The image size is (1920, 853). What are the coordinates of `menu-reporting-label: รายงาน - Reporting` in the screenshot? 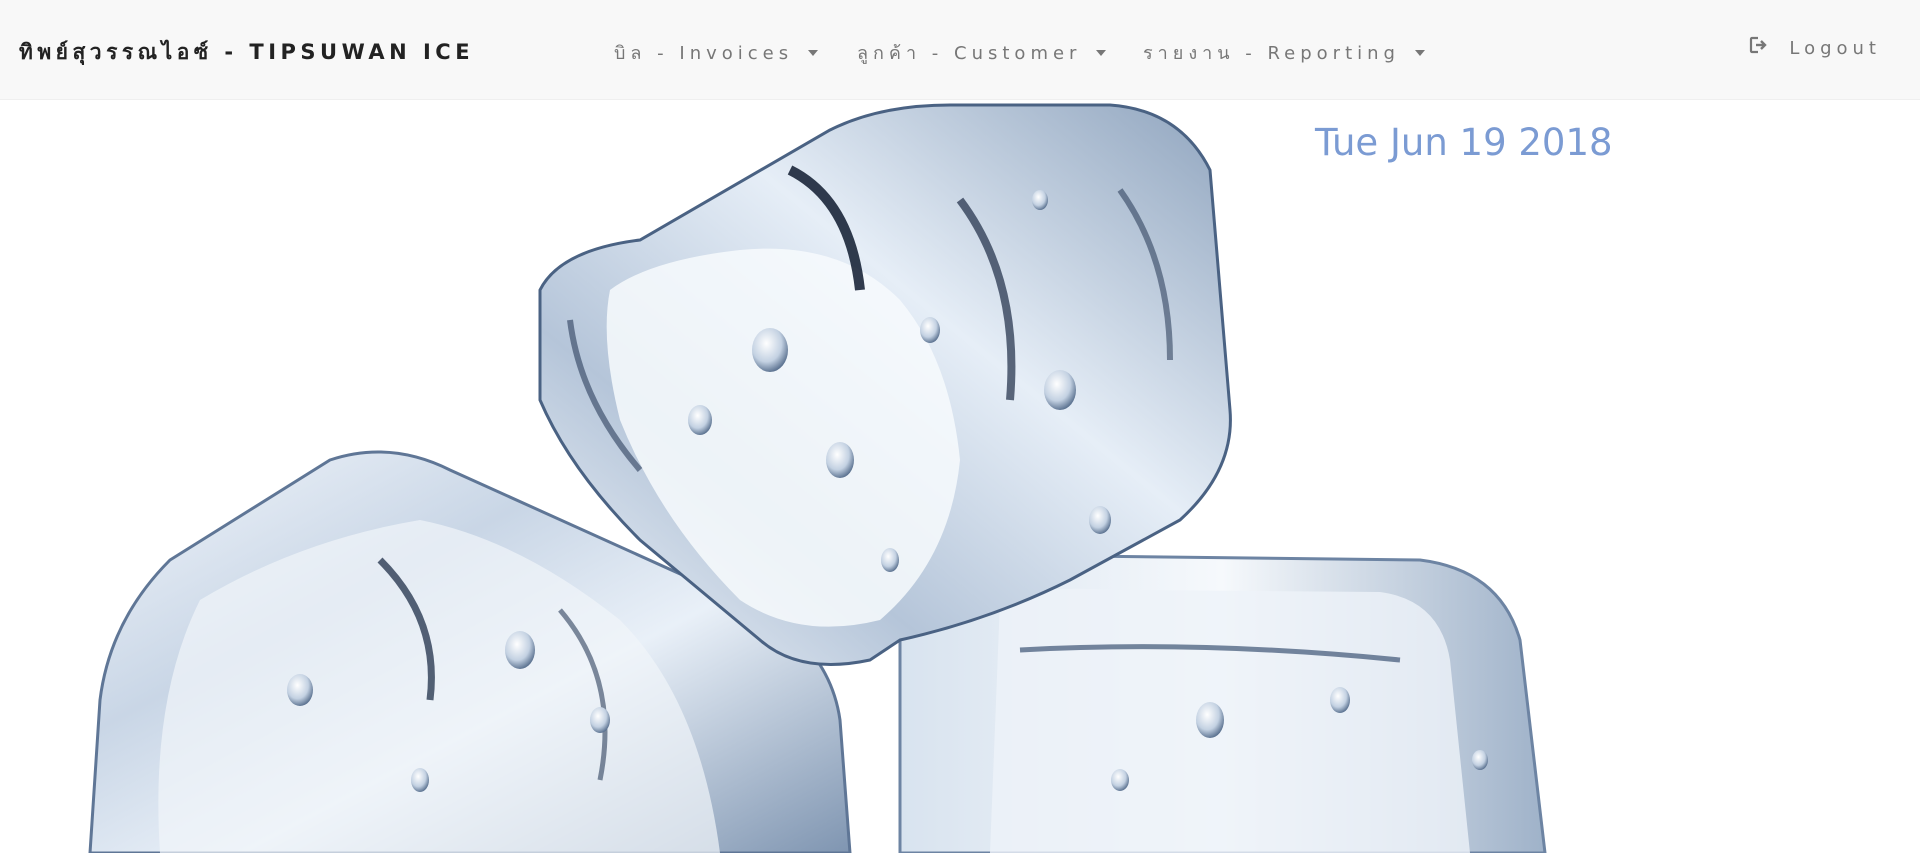 It's located at (1271, 53).